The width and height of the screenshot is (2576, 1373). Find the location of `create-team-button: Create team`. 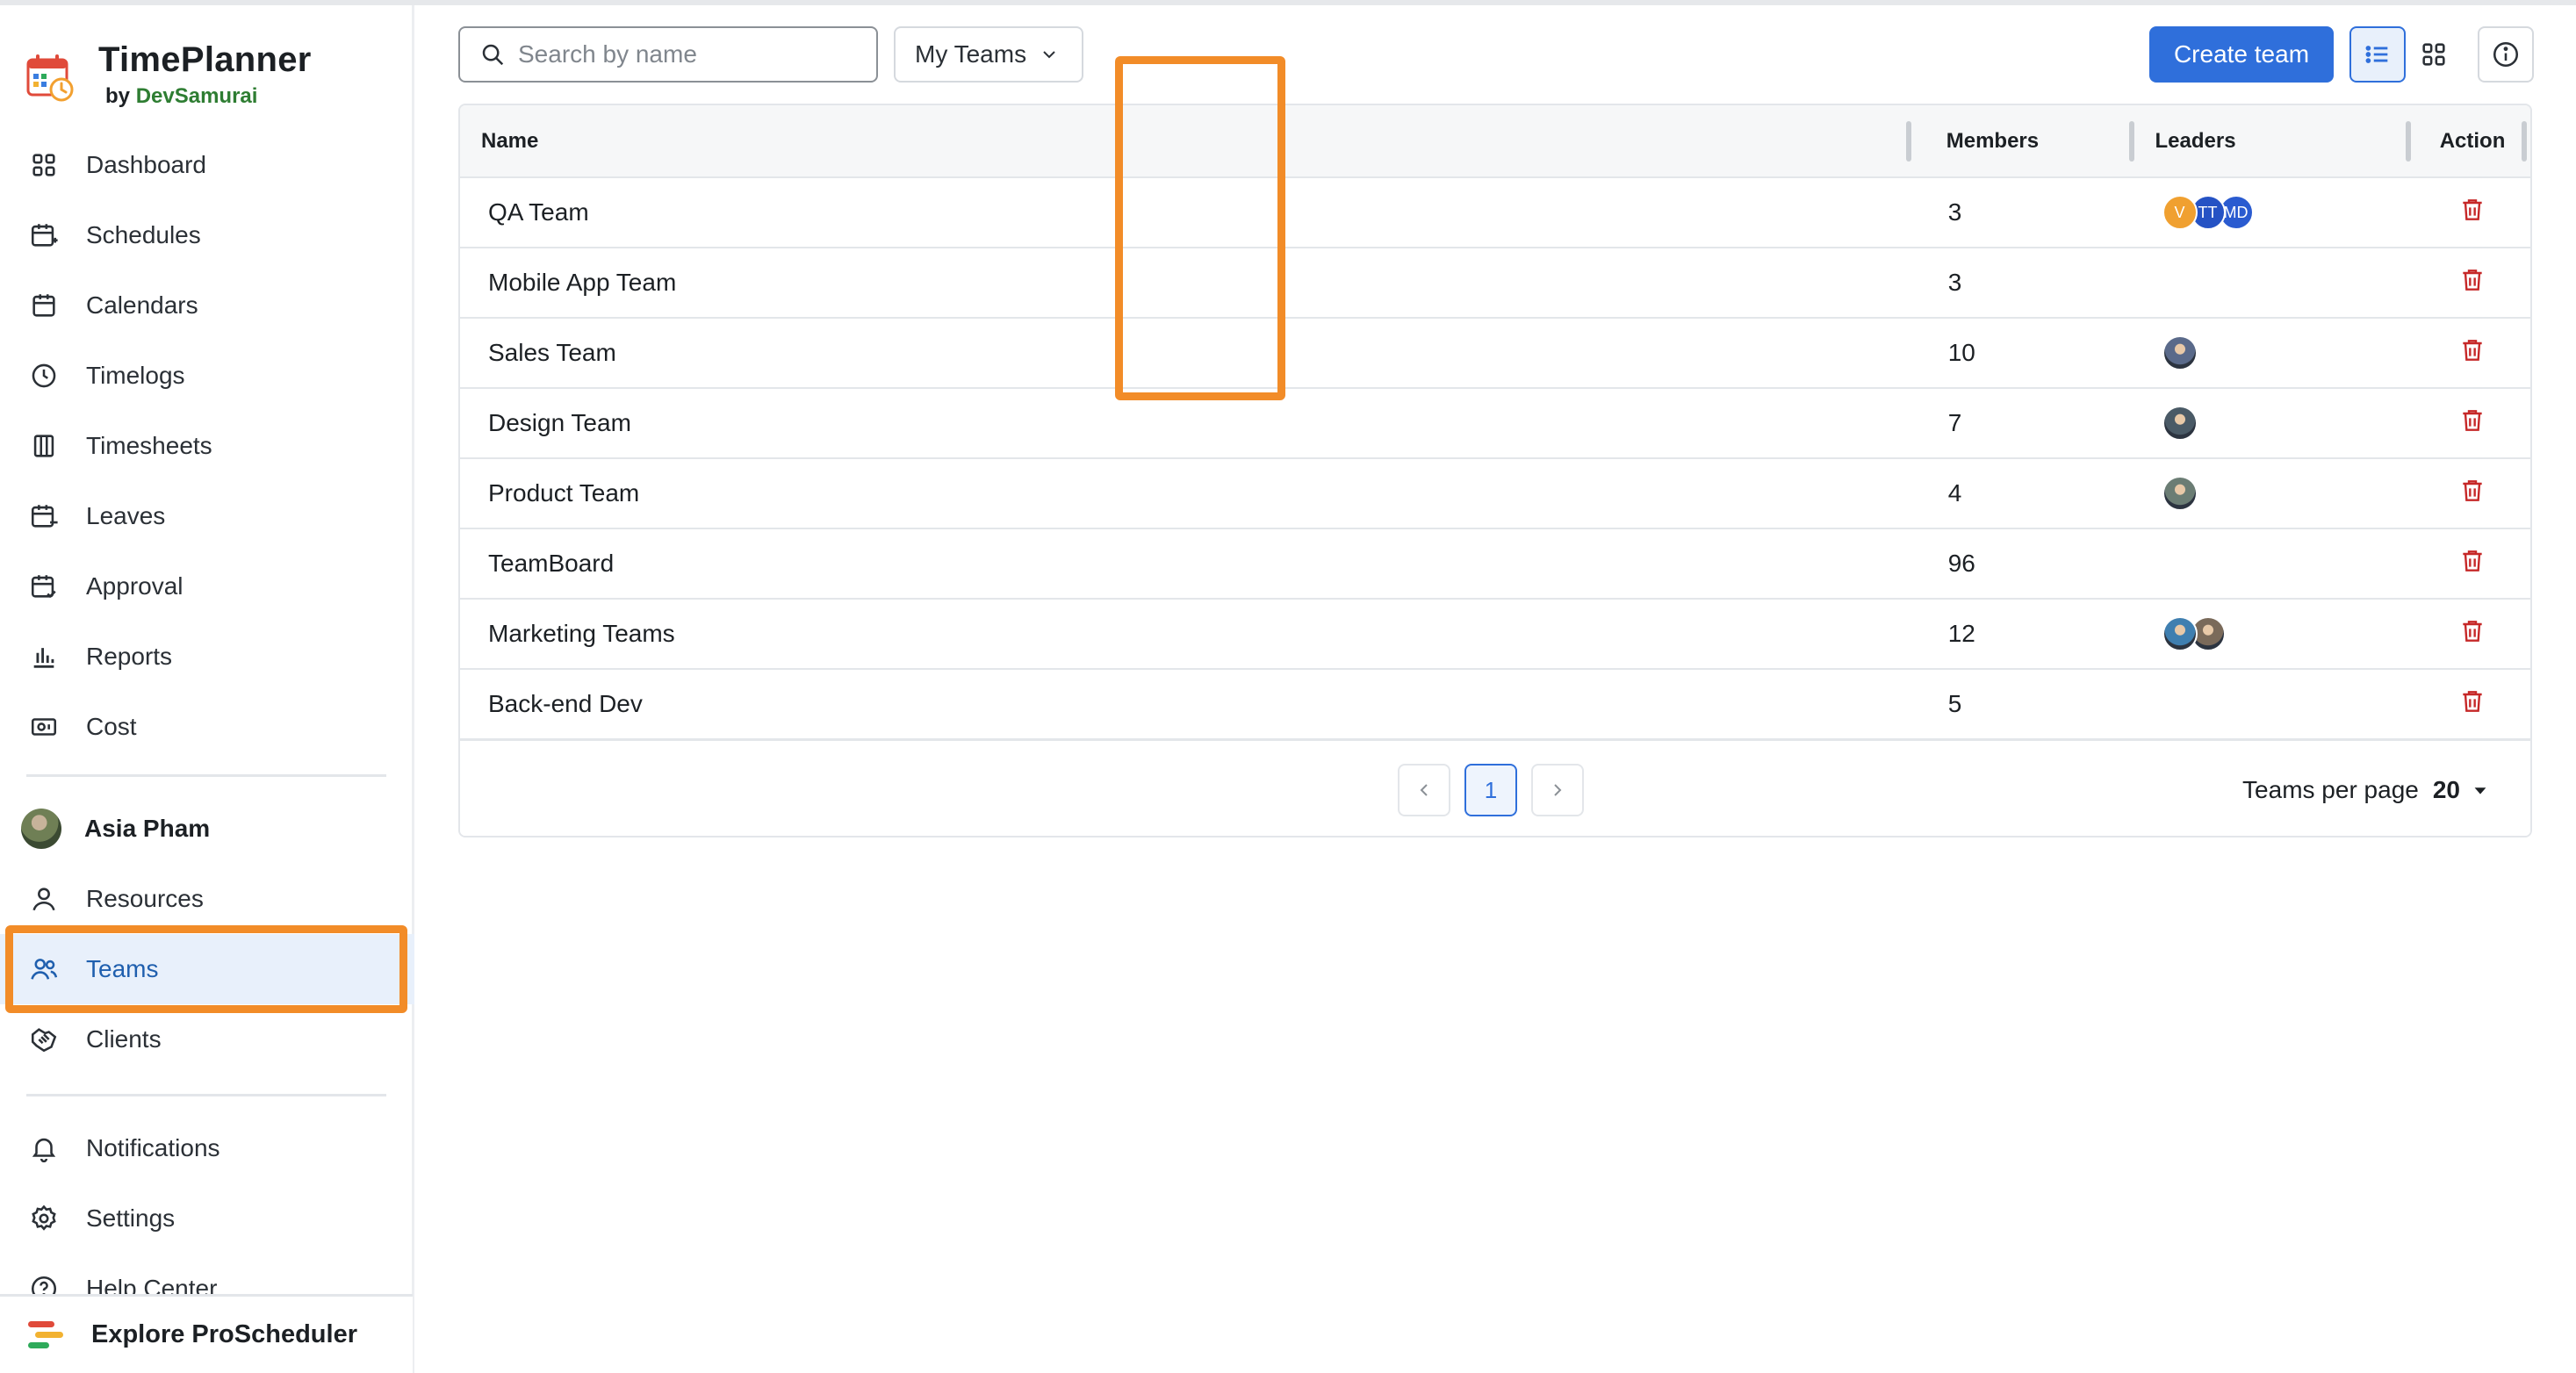

create-team-button: Create team is located at coordinates (2241, 54).